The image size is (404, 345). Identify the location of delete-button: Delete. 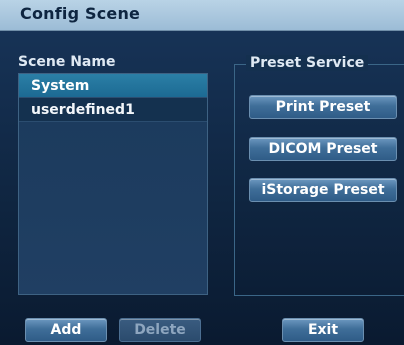
(160, 330).